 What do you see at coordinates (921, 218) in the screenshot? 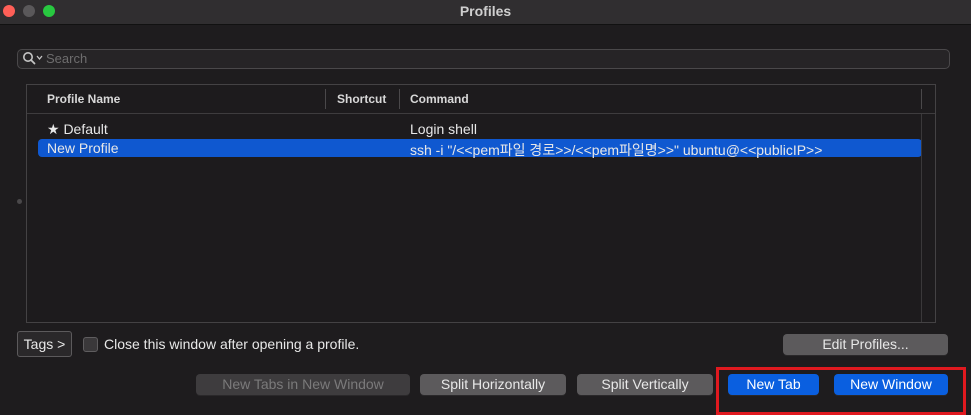
I see `vertical-scrollbar` at bounding box center [921, 218].